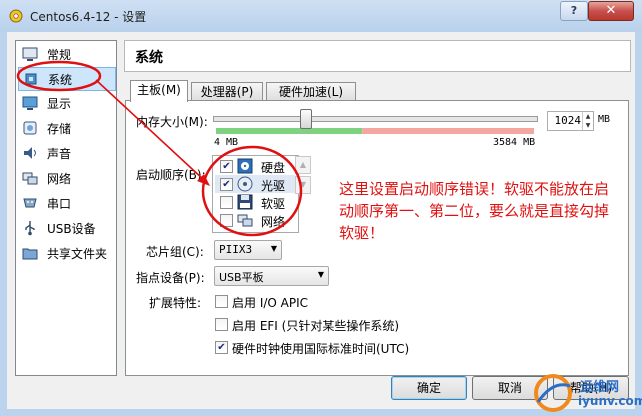 Image resolution: width=642 pixels, height=416 pixels. Describe the element at coordinates (245, 220) in the screenshot. I see `network-boot-icon` at that location.